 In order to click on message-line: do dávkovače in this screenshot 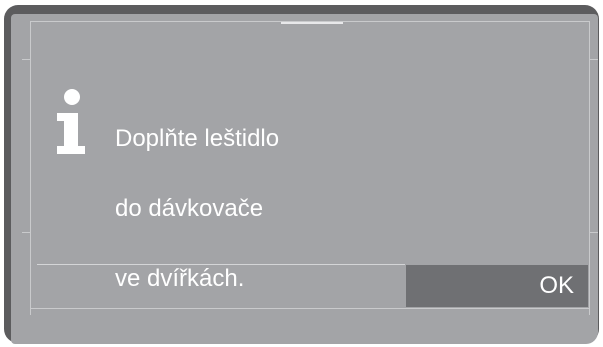, I will do `click(189, 208)`.